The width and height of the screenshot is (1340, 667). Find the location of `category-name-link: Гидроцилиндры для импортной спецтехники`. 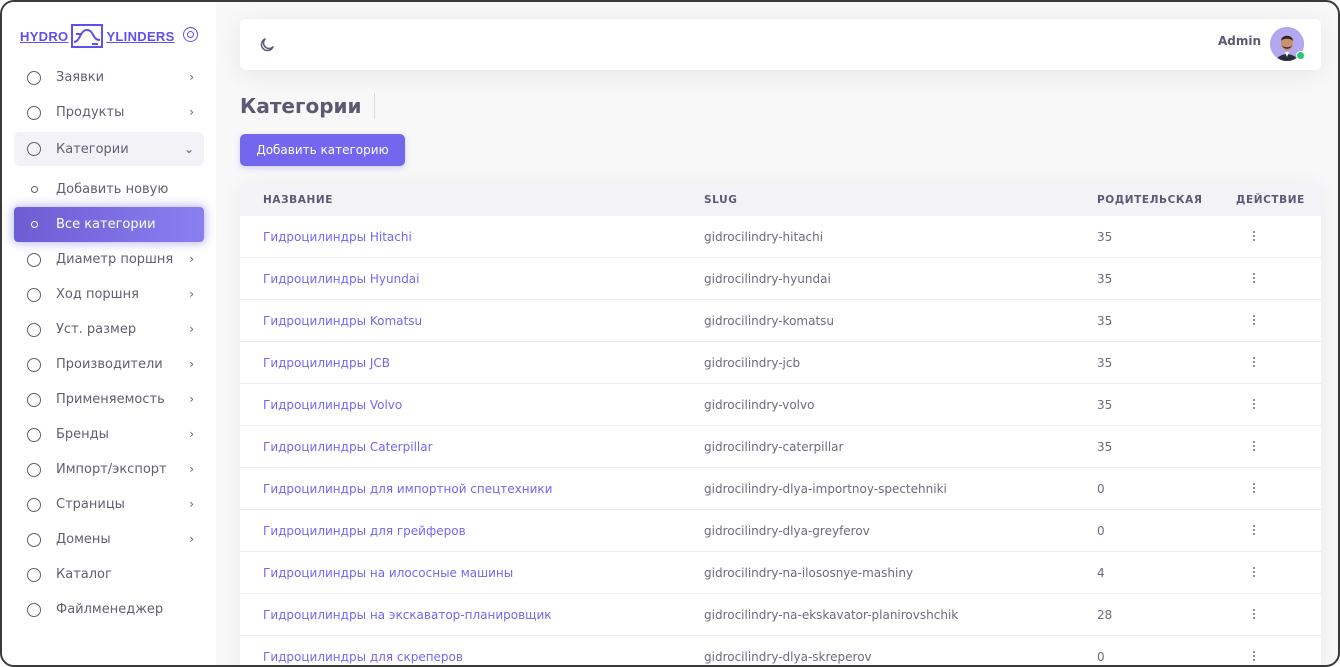

category-name-link: Гидроцилиндры для импортной спецтехники is located at coordinates (407, 489).